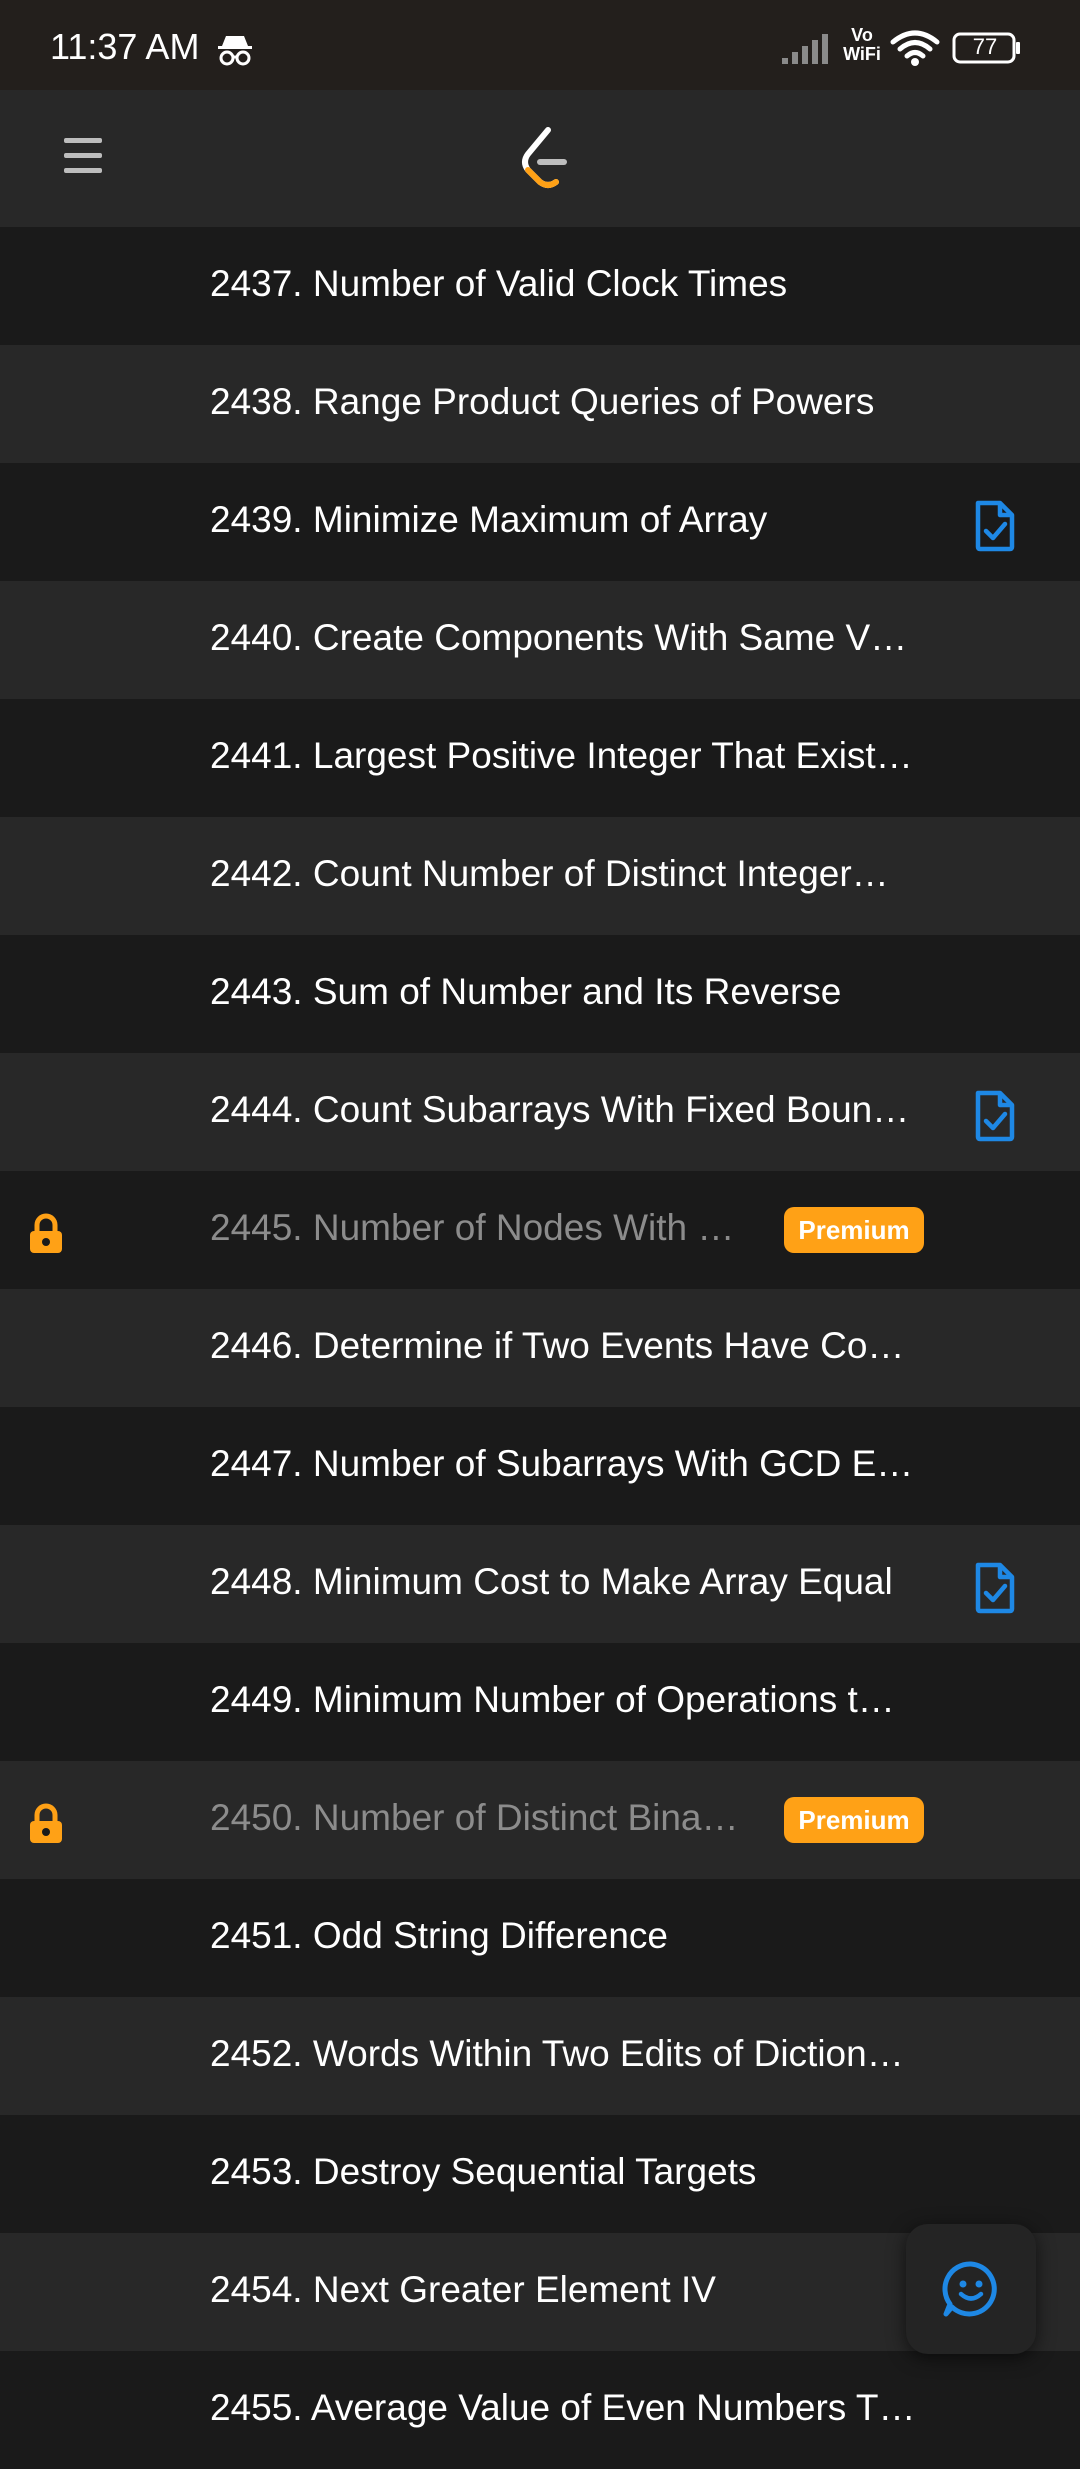 The width and height of the screenshot is (1080, 2469). Describe the element at coordinates (489, 519) in the screenshot. I see `problem-title: 2439. Minimize Maximum of Array` at that location.